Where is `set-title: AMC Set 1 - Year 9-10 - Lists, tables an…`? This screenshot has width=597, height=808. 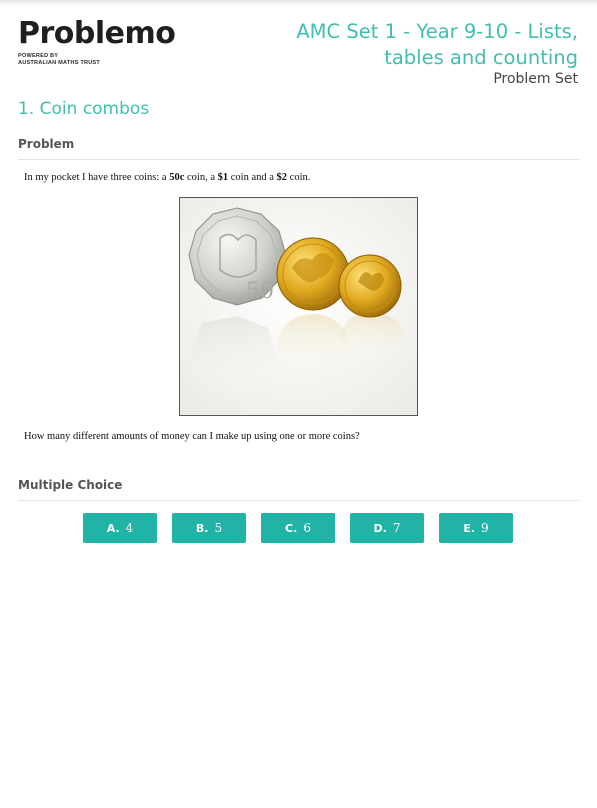 set-title: AMC Set 1 - Year 9-10 - Lists, tables an… is located at coordinates (413, 45).